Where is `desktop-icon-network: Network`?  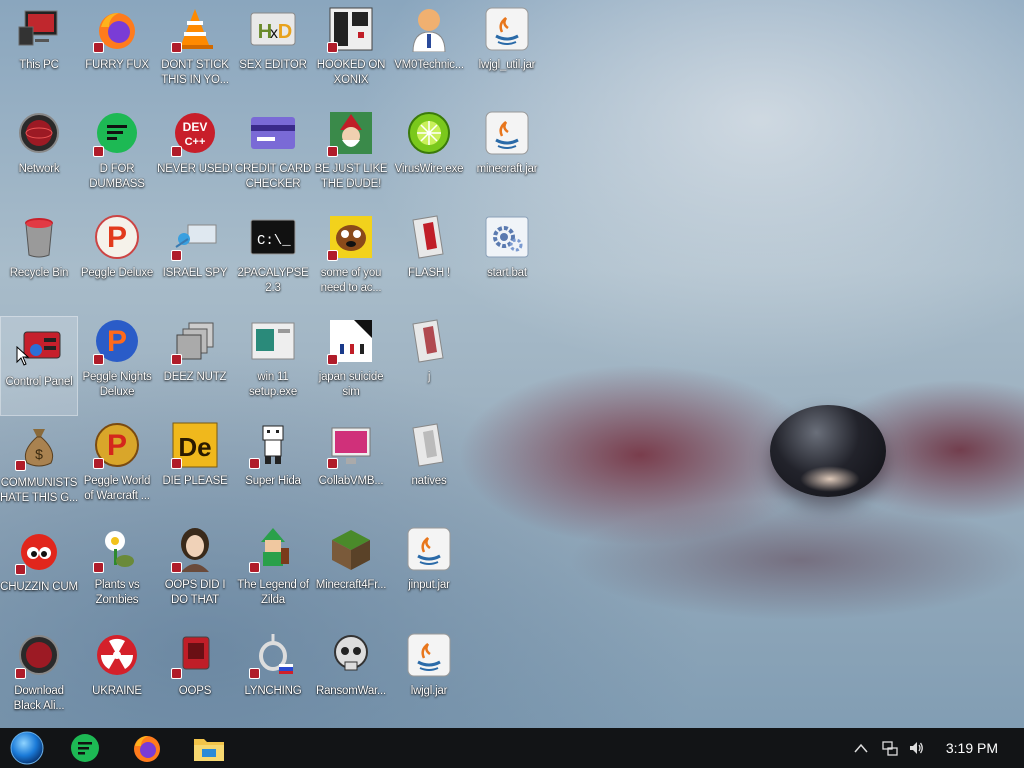 desktop-icon-network: Network is located at coordinates (39, 154).